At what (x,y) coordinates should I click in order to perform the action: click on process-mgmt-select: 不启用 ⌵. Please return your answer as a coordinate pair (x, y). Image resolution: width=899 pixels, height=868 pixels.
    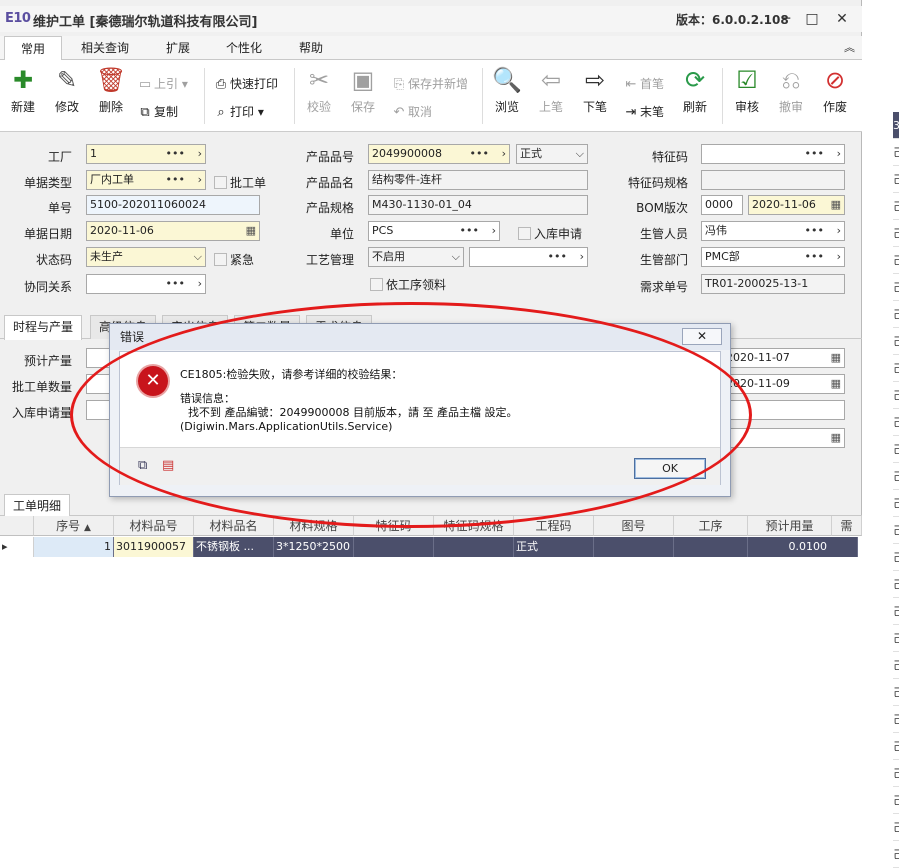
    Looking at the image, I should click on (416, 257).